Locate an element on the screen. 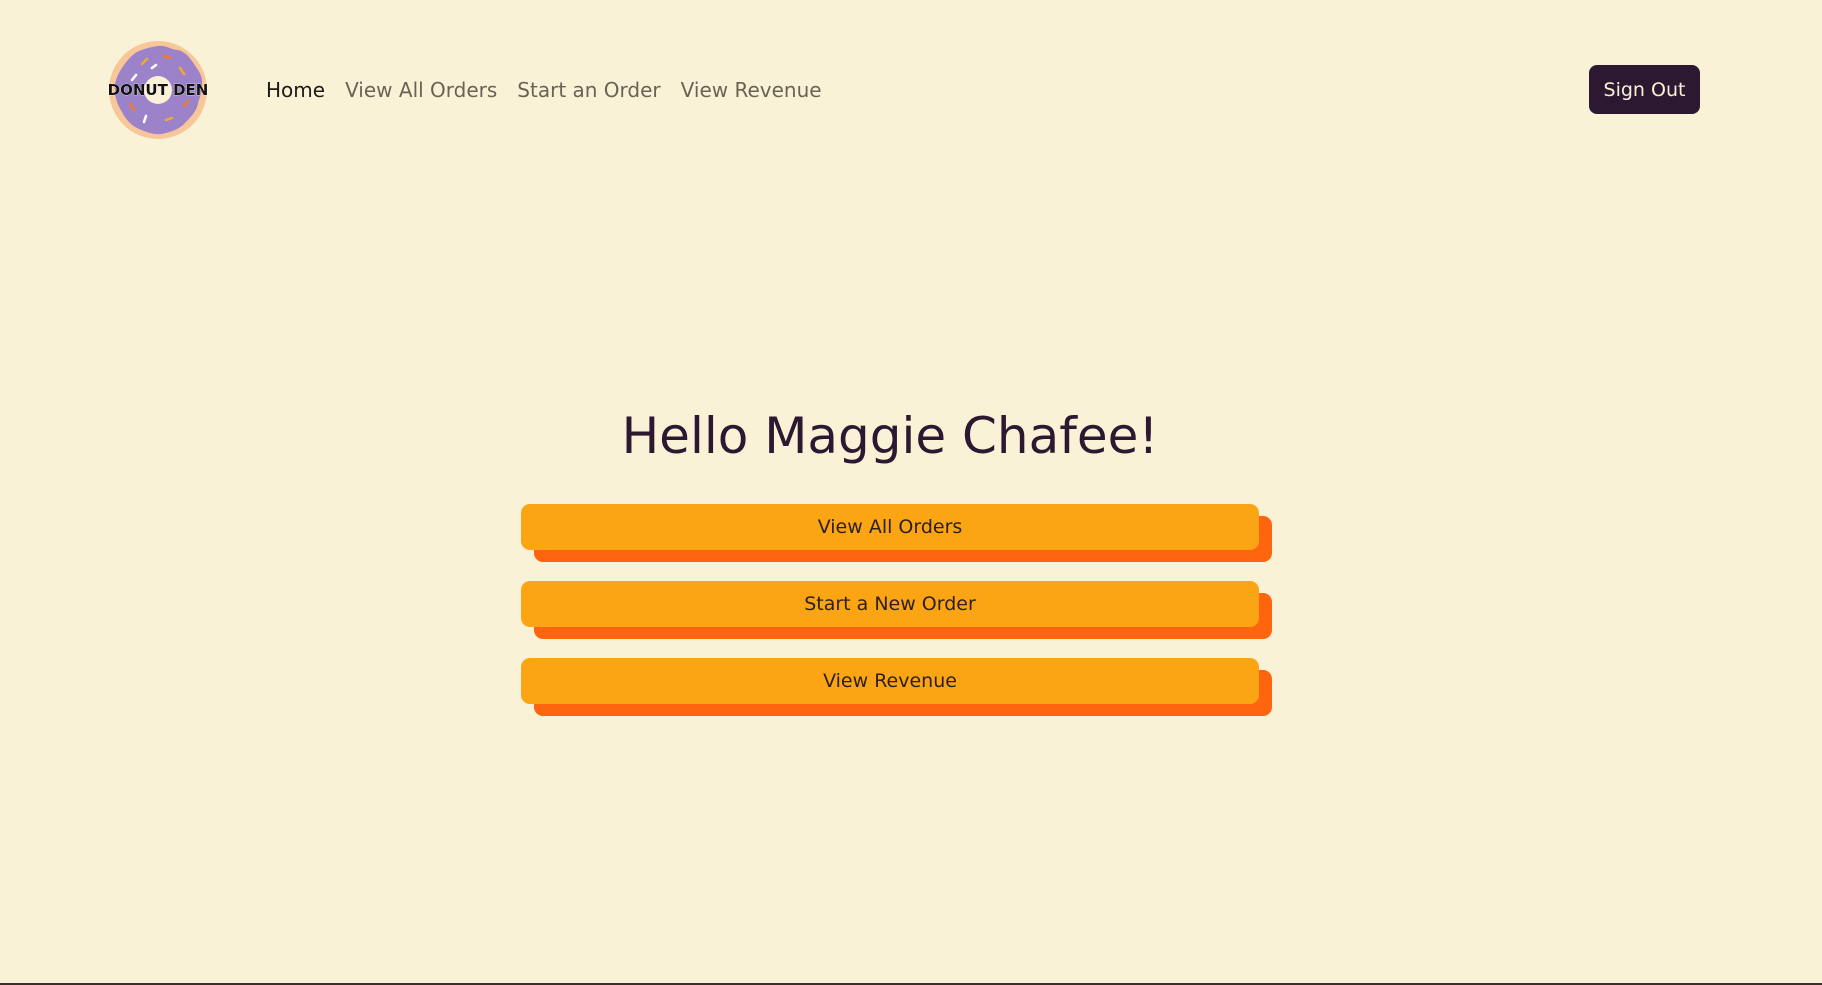 The image size is (1822, 985). sign-out-button: Sign Out is located at coordinates (1644, 89).